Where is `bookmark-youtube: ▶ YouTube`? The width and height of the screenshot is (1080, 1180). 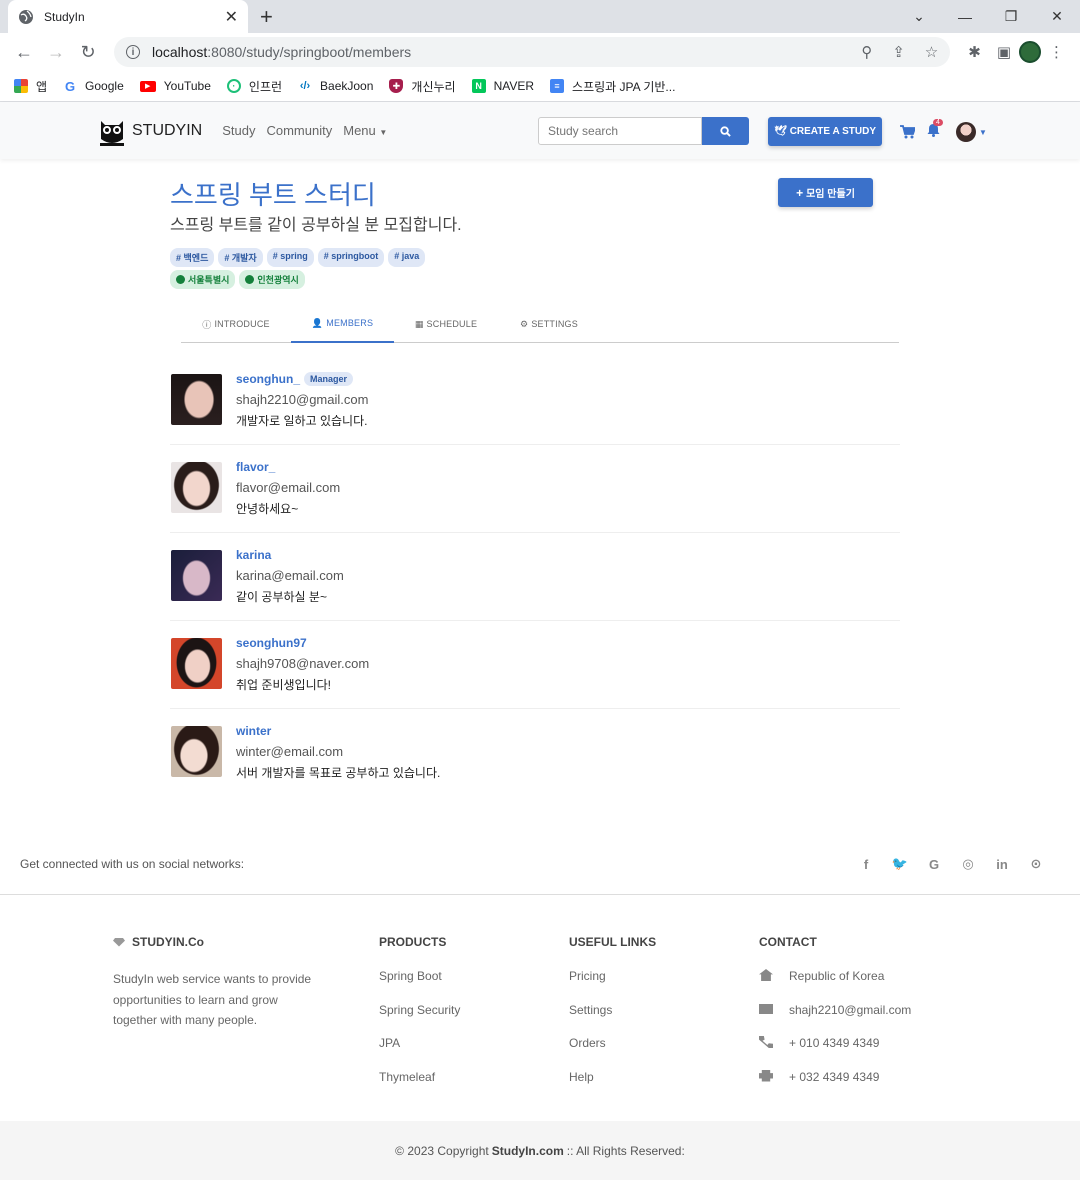
bookmark-youtube: ▶ YouTube is located at coordinates (175, 86).